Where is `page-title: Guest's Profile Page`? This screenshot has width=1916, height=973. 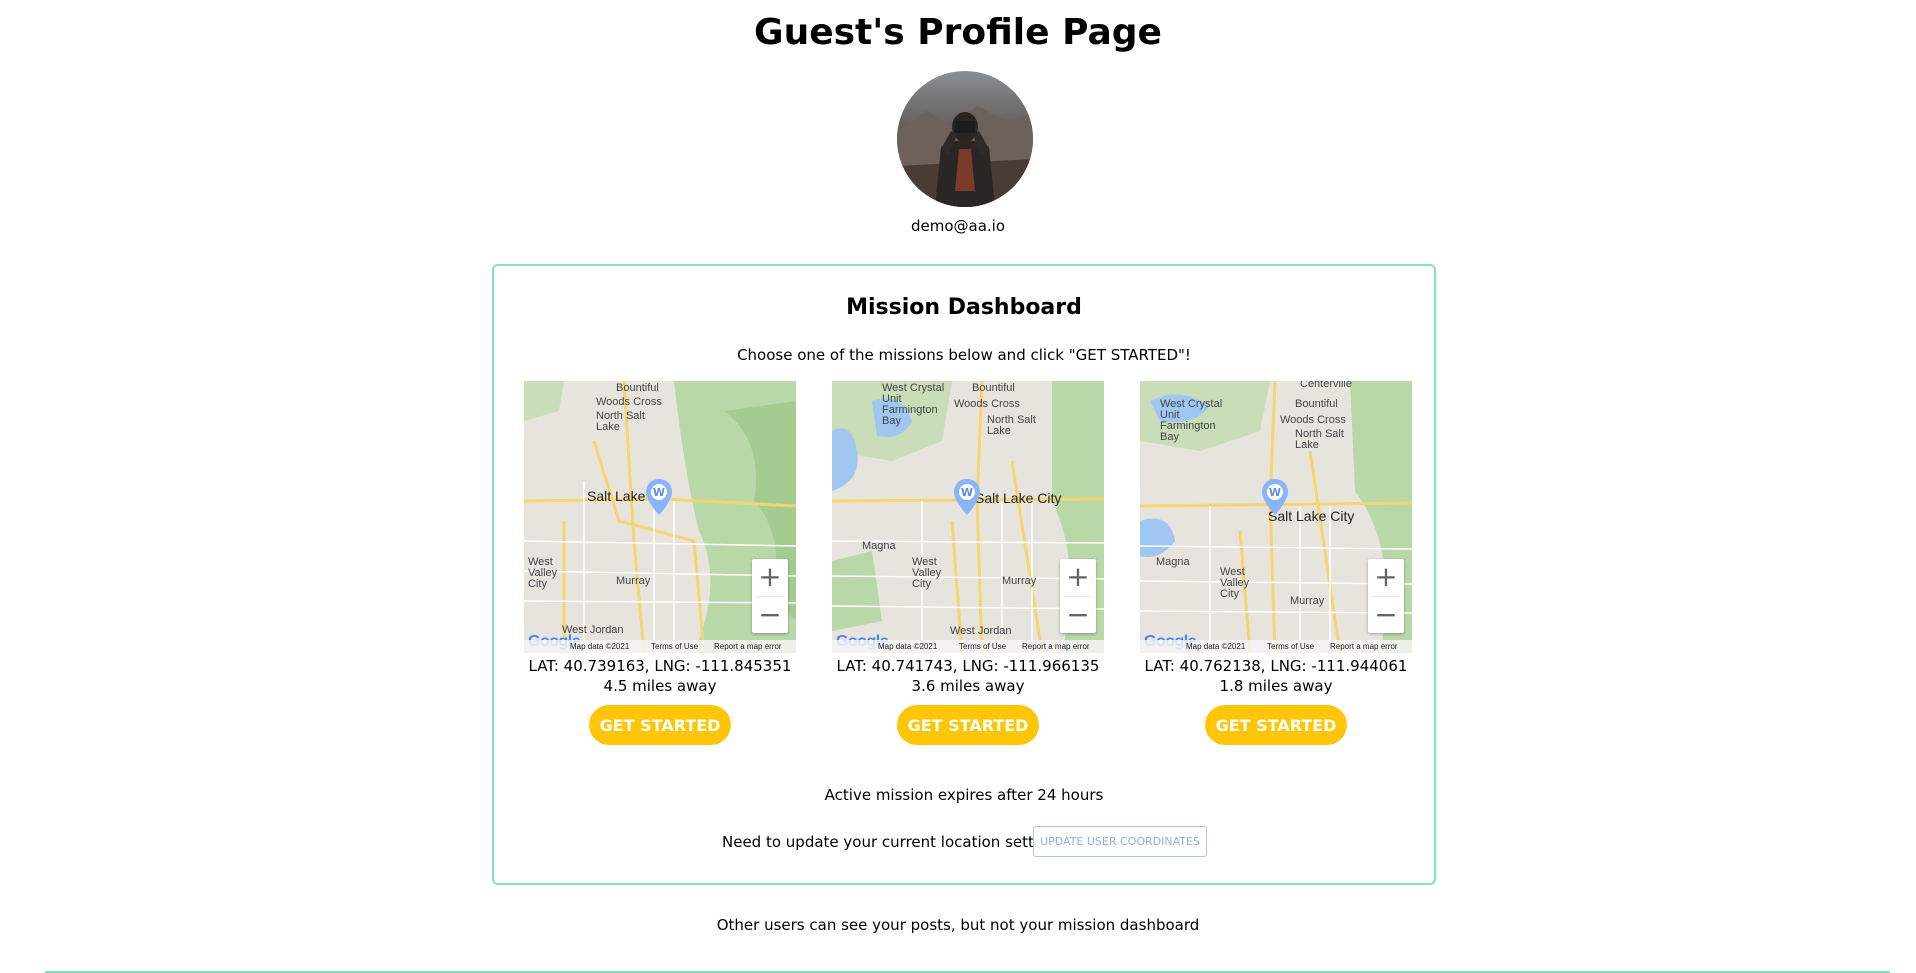 page-title: Guest's Profile Page is located at coordinates (958, 32).